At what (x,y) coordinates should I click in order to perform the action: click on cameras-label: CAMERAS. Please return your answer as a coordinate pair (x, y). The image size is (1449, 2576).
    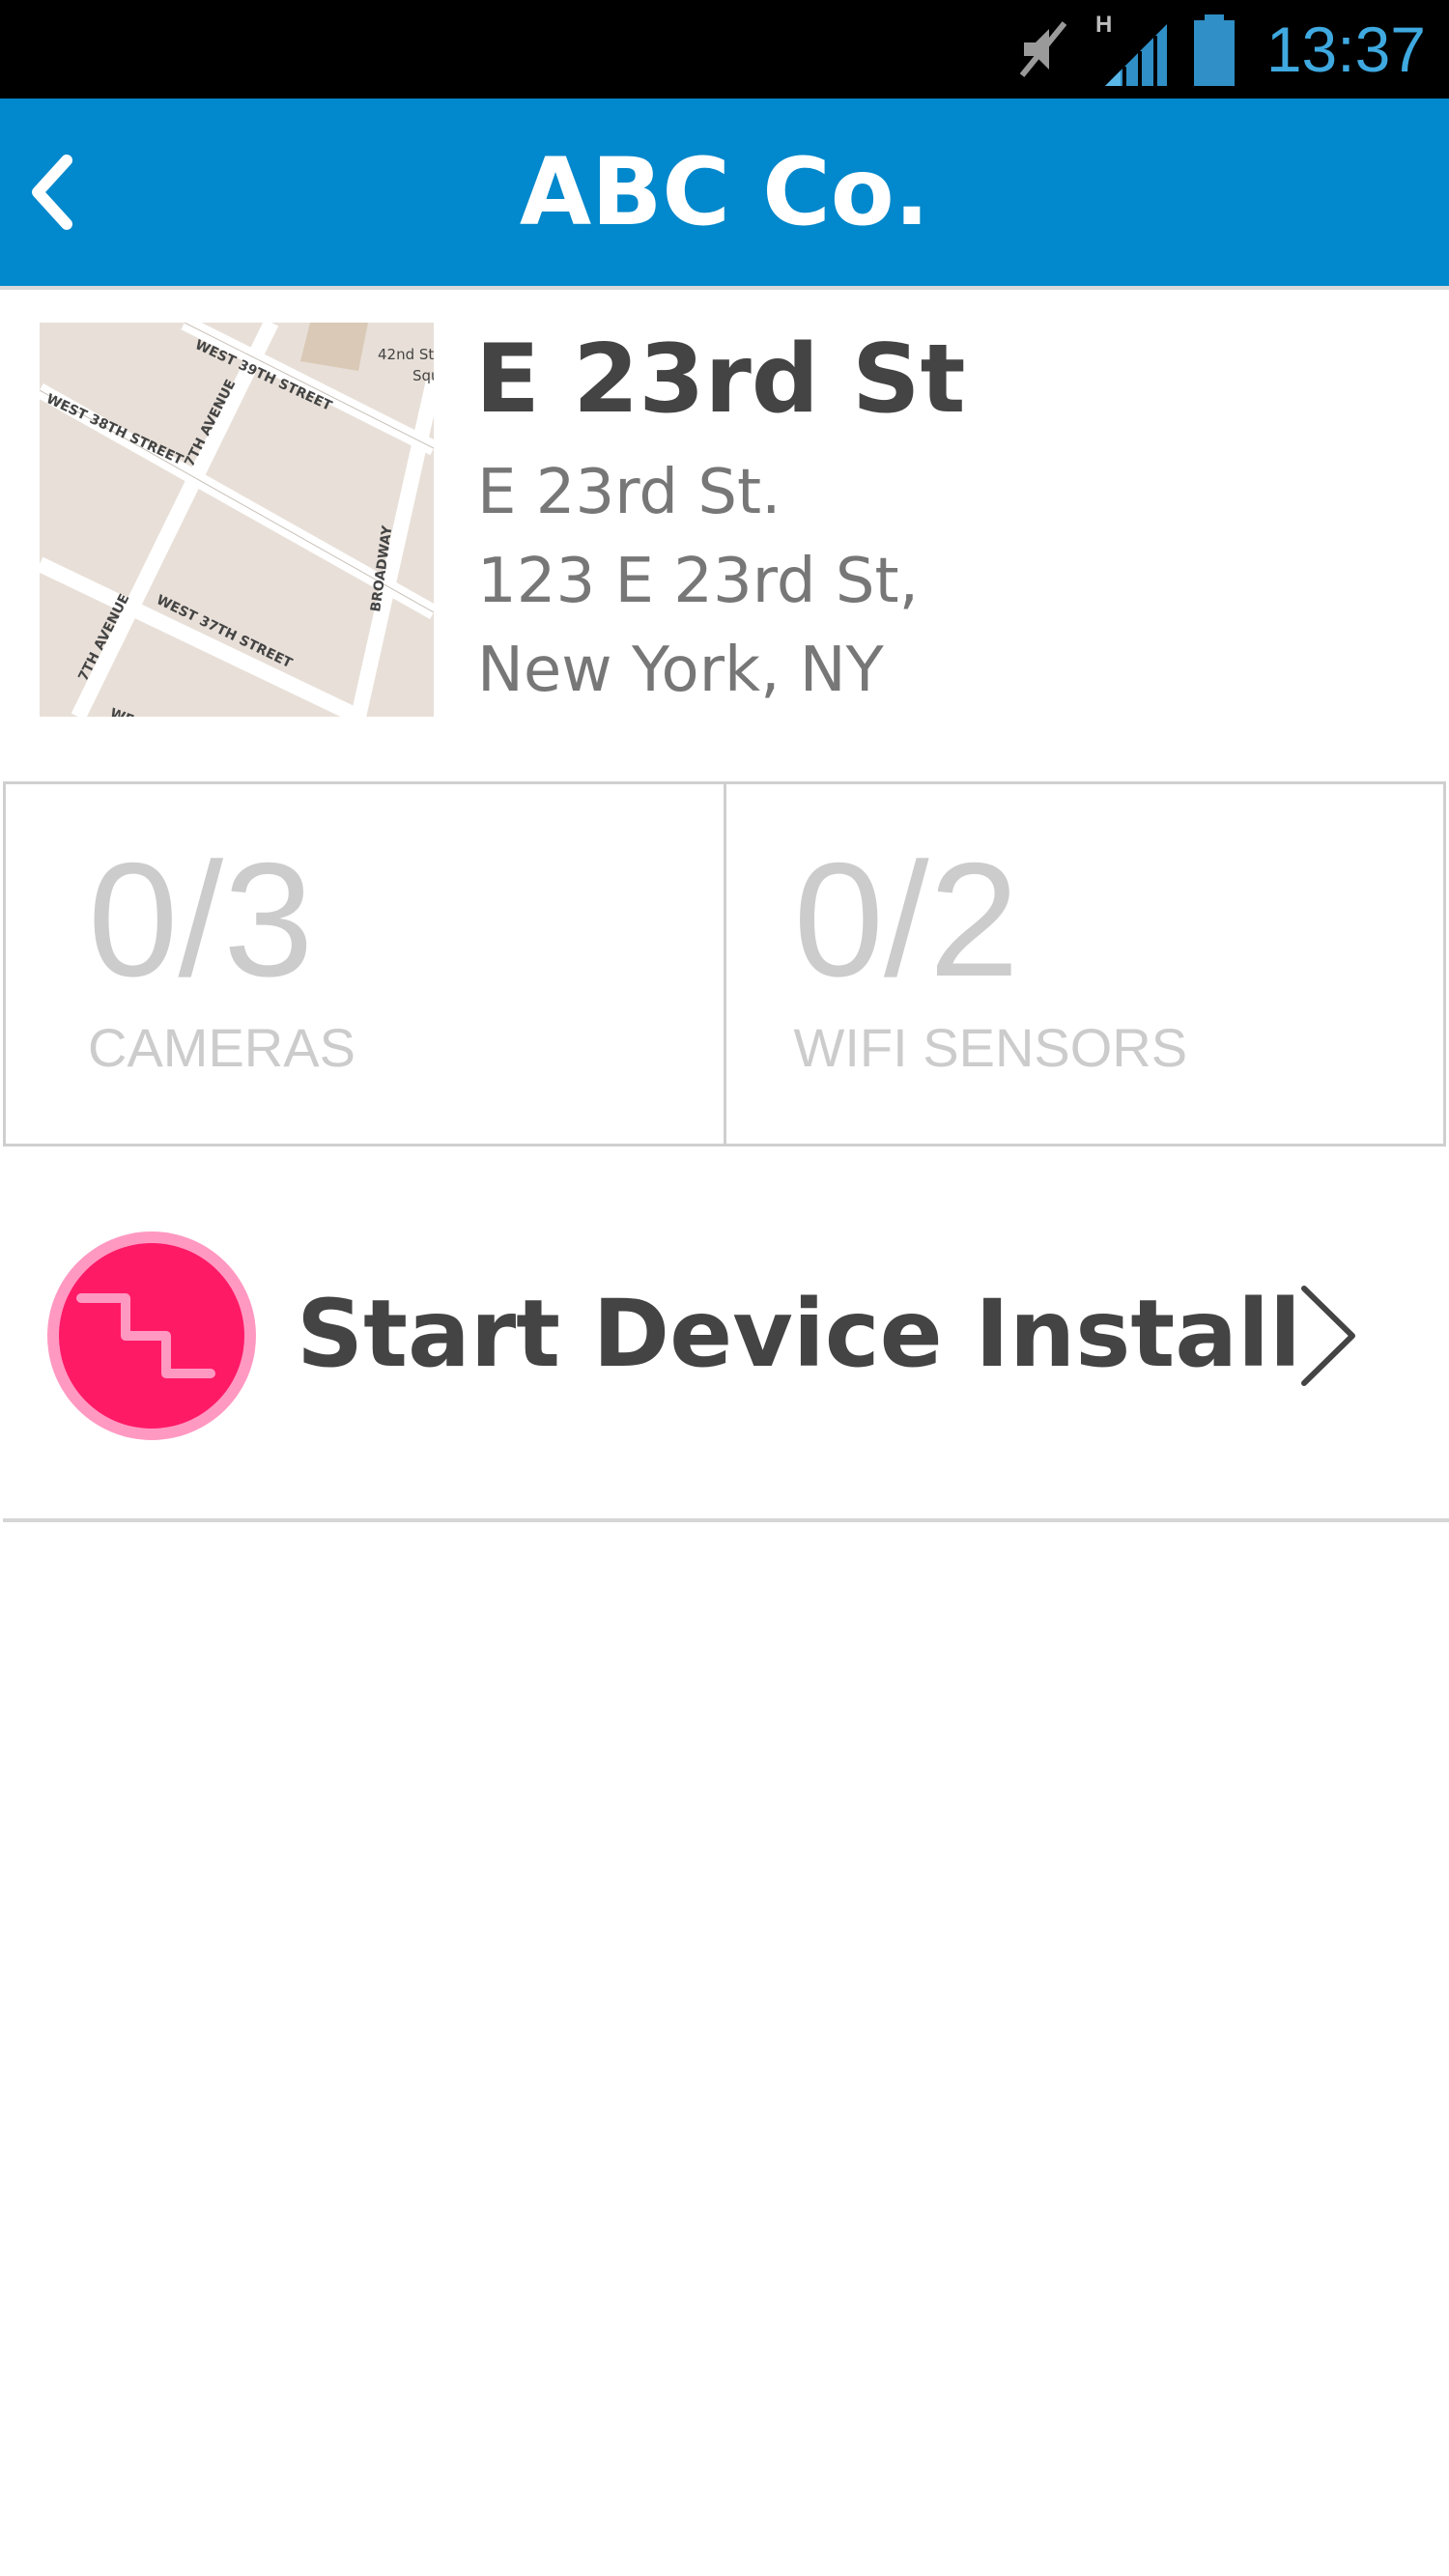
    Looking at the image, I should click on (221, 1047).